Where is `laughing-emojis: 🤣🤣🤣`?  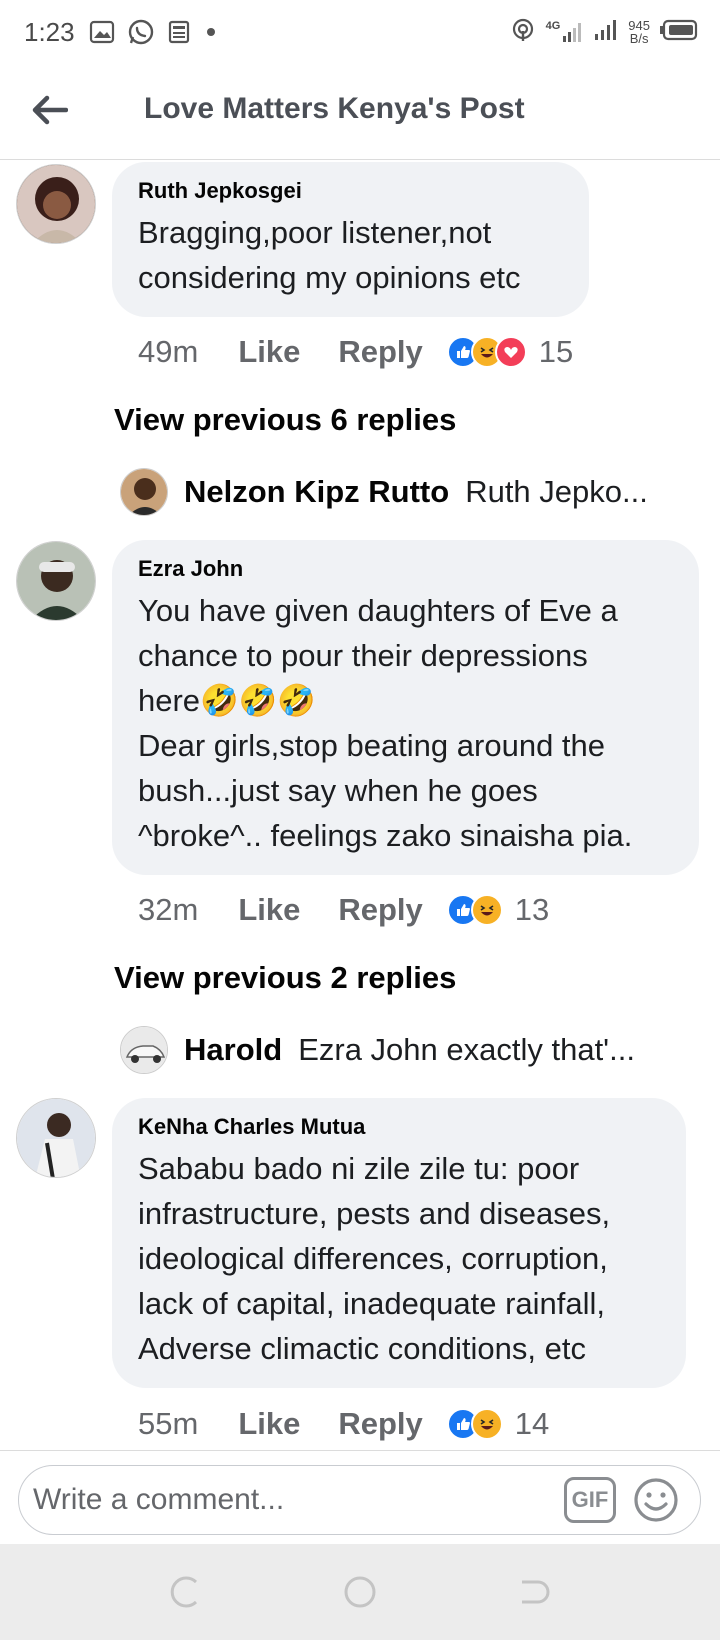
laughing-emojis: 🤣🤣🤣 is located at coordinates (258, 700).